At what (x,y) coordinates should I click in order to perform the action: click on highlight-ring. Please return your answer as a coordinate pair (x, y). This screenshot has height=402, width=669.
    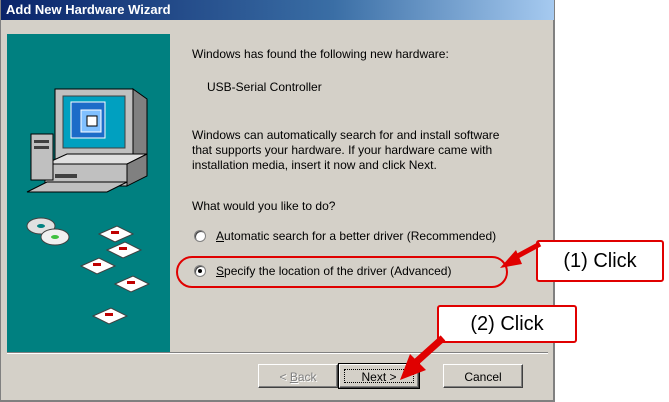
    Looking at the image, I should click on (342, 272).